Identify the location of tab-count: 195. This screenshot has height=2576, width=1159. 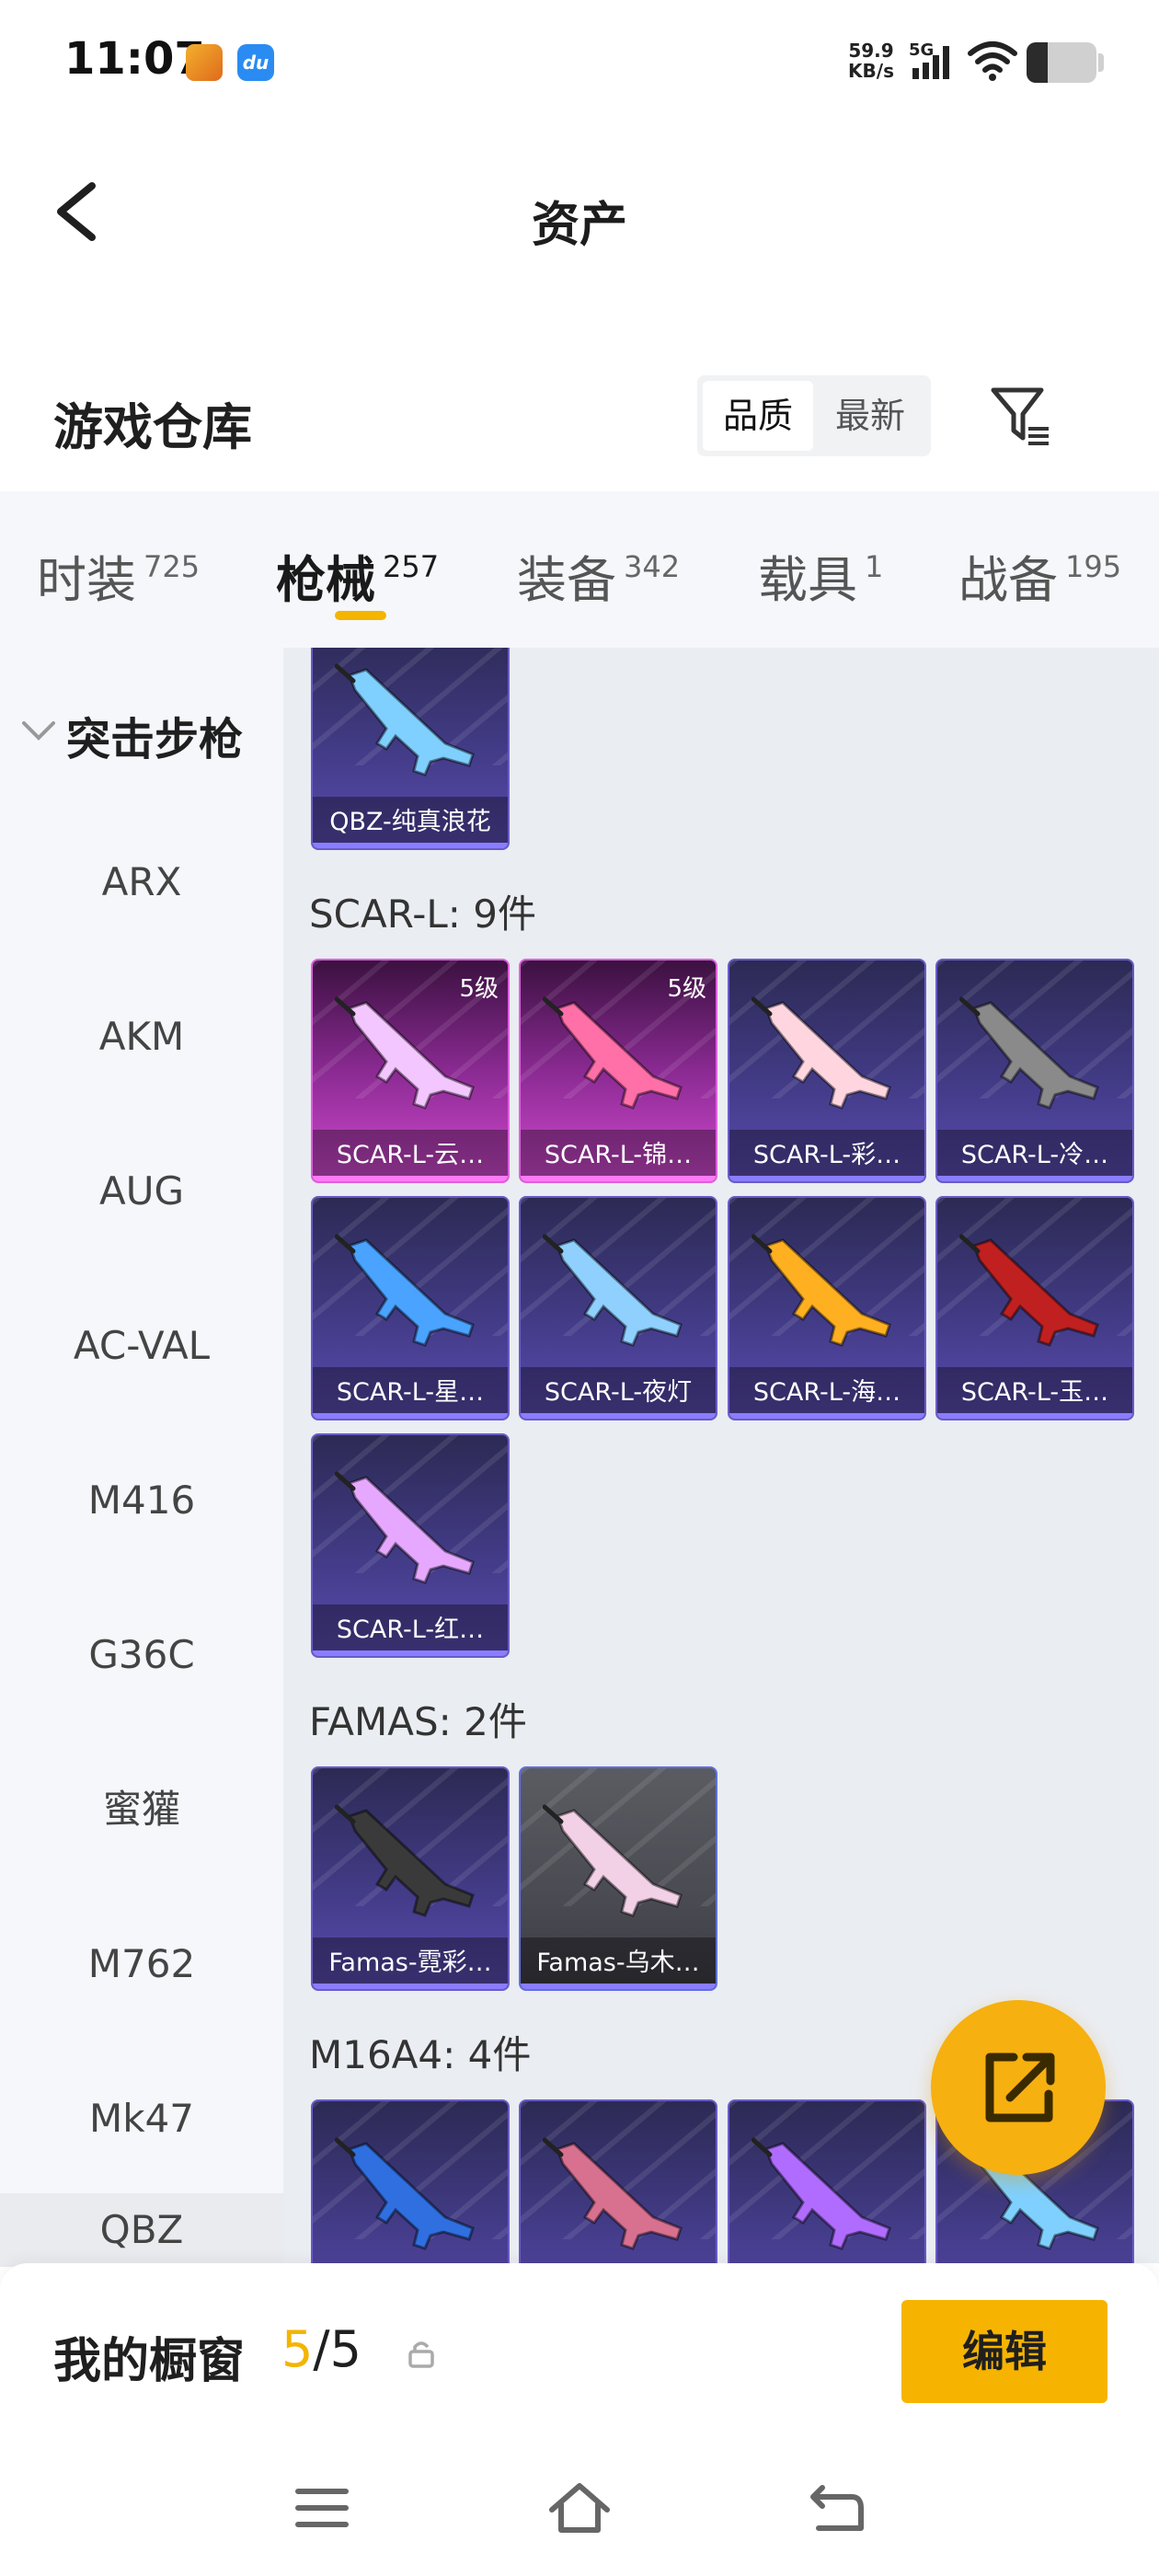
(1093, 566).